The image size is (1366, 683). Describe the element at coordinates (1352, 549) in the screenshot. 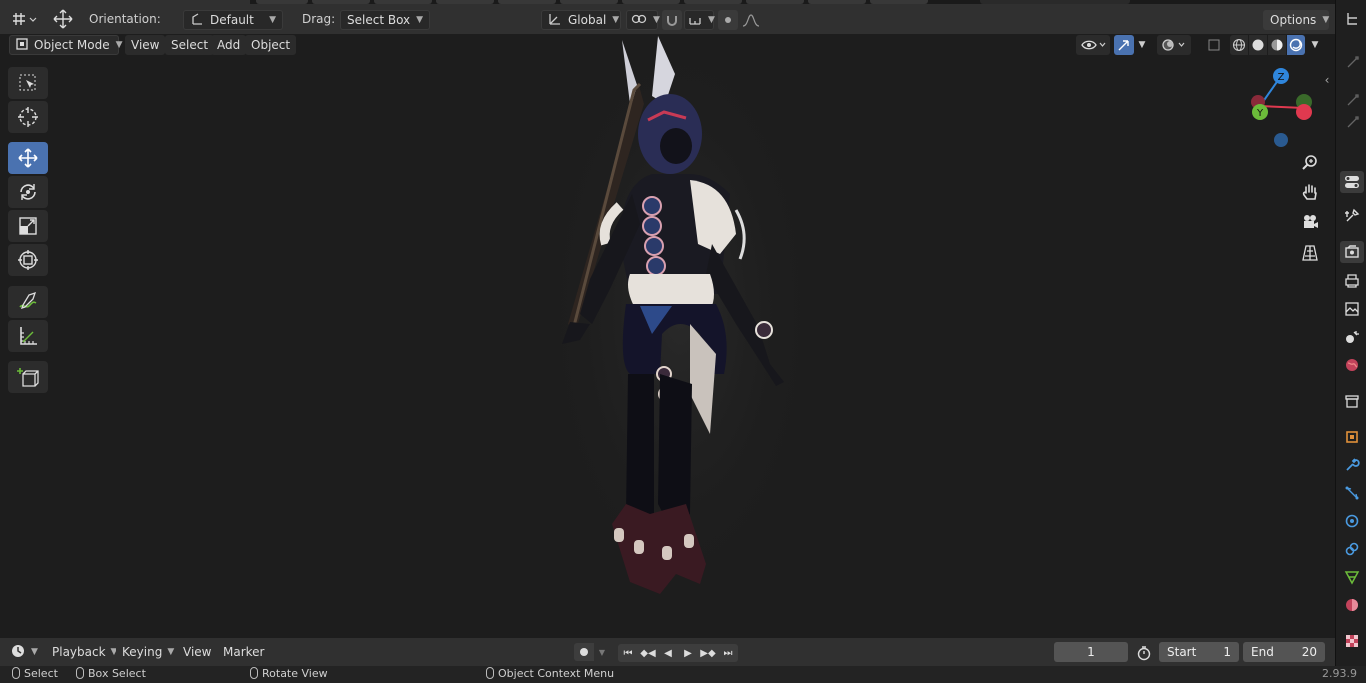

I see `constraints-tab-icon` at that location.